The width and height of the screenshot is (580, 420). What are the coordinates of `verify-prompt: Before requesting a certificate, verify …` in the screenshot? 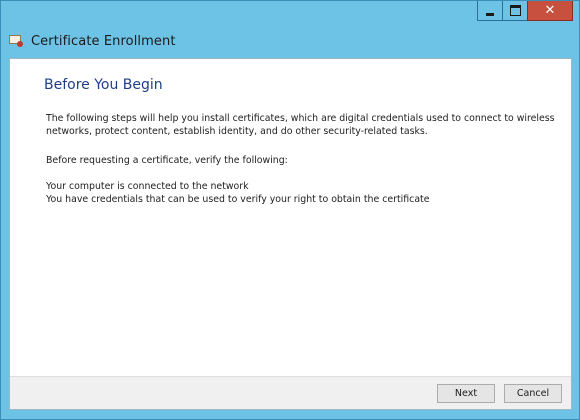 It's located at (167, 160).